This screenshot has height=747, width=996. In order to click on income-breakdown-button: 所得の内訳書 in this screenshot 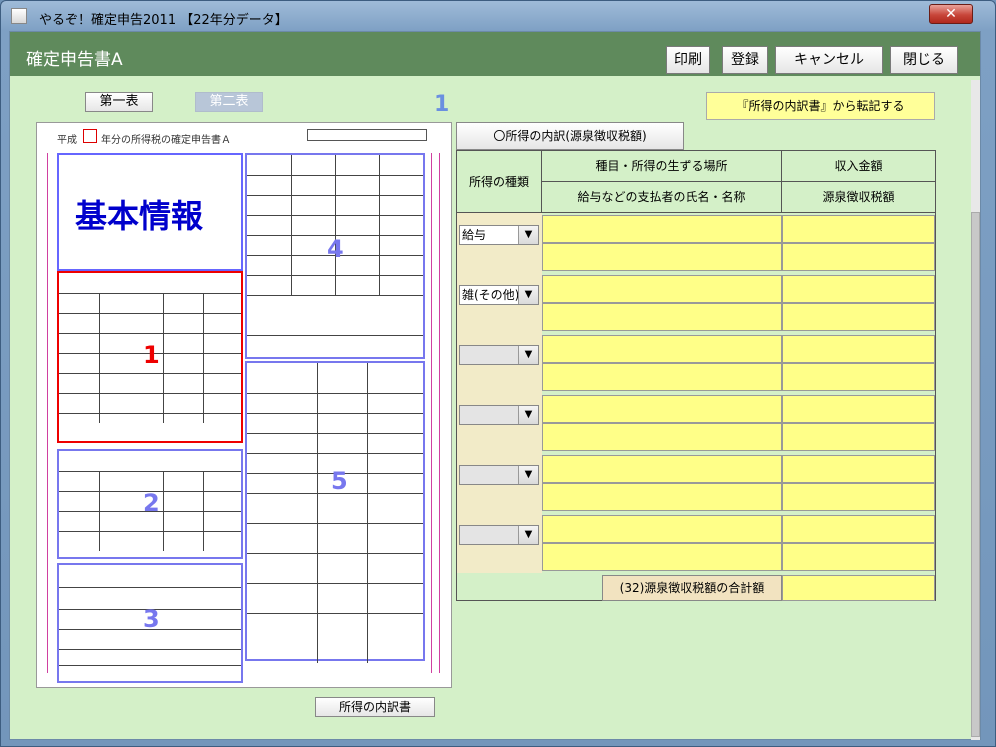, I will do `click(375, 707)`.